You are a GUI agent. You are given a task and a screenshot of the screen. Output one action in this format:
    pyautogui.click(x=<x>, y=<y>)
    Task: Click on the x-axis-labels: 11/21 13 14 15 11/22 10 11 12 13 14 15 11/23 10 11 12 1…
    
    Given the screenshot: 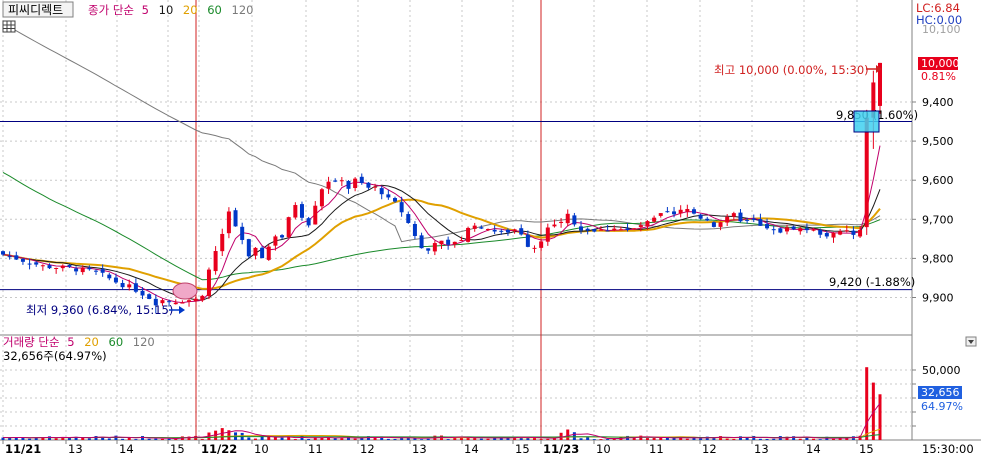 What is the action you would take?
    pyautogui.click(x=438, y=448)
    